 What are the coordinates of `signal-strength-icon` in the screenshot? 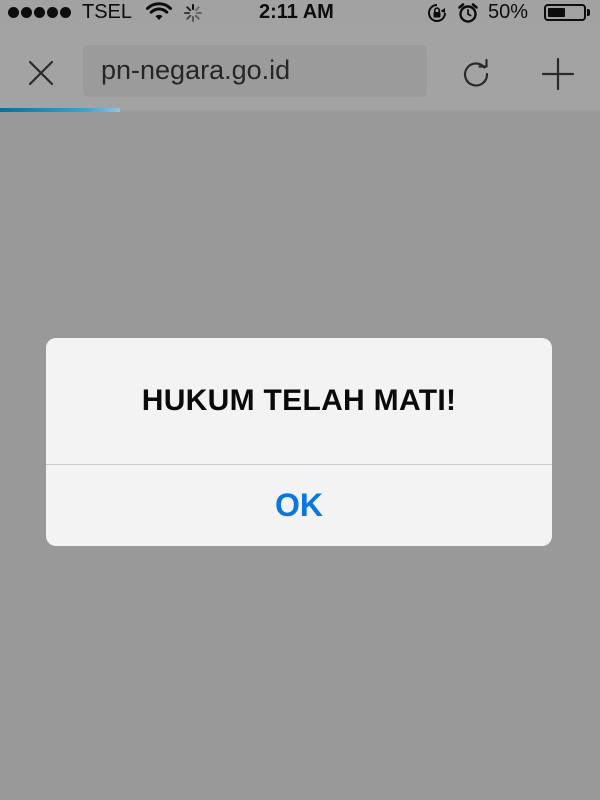 It's located at (39, 12).